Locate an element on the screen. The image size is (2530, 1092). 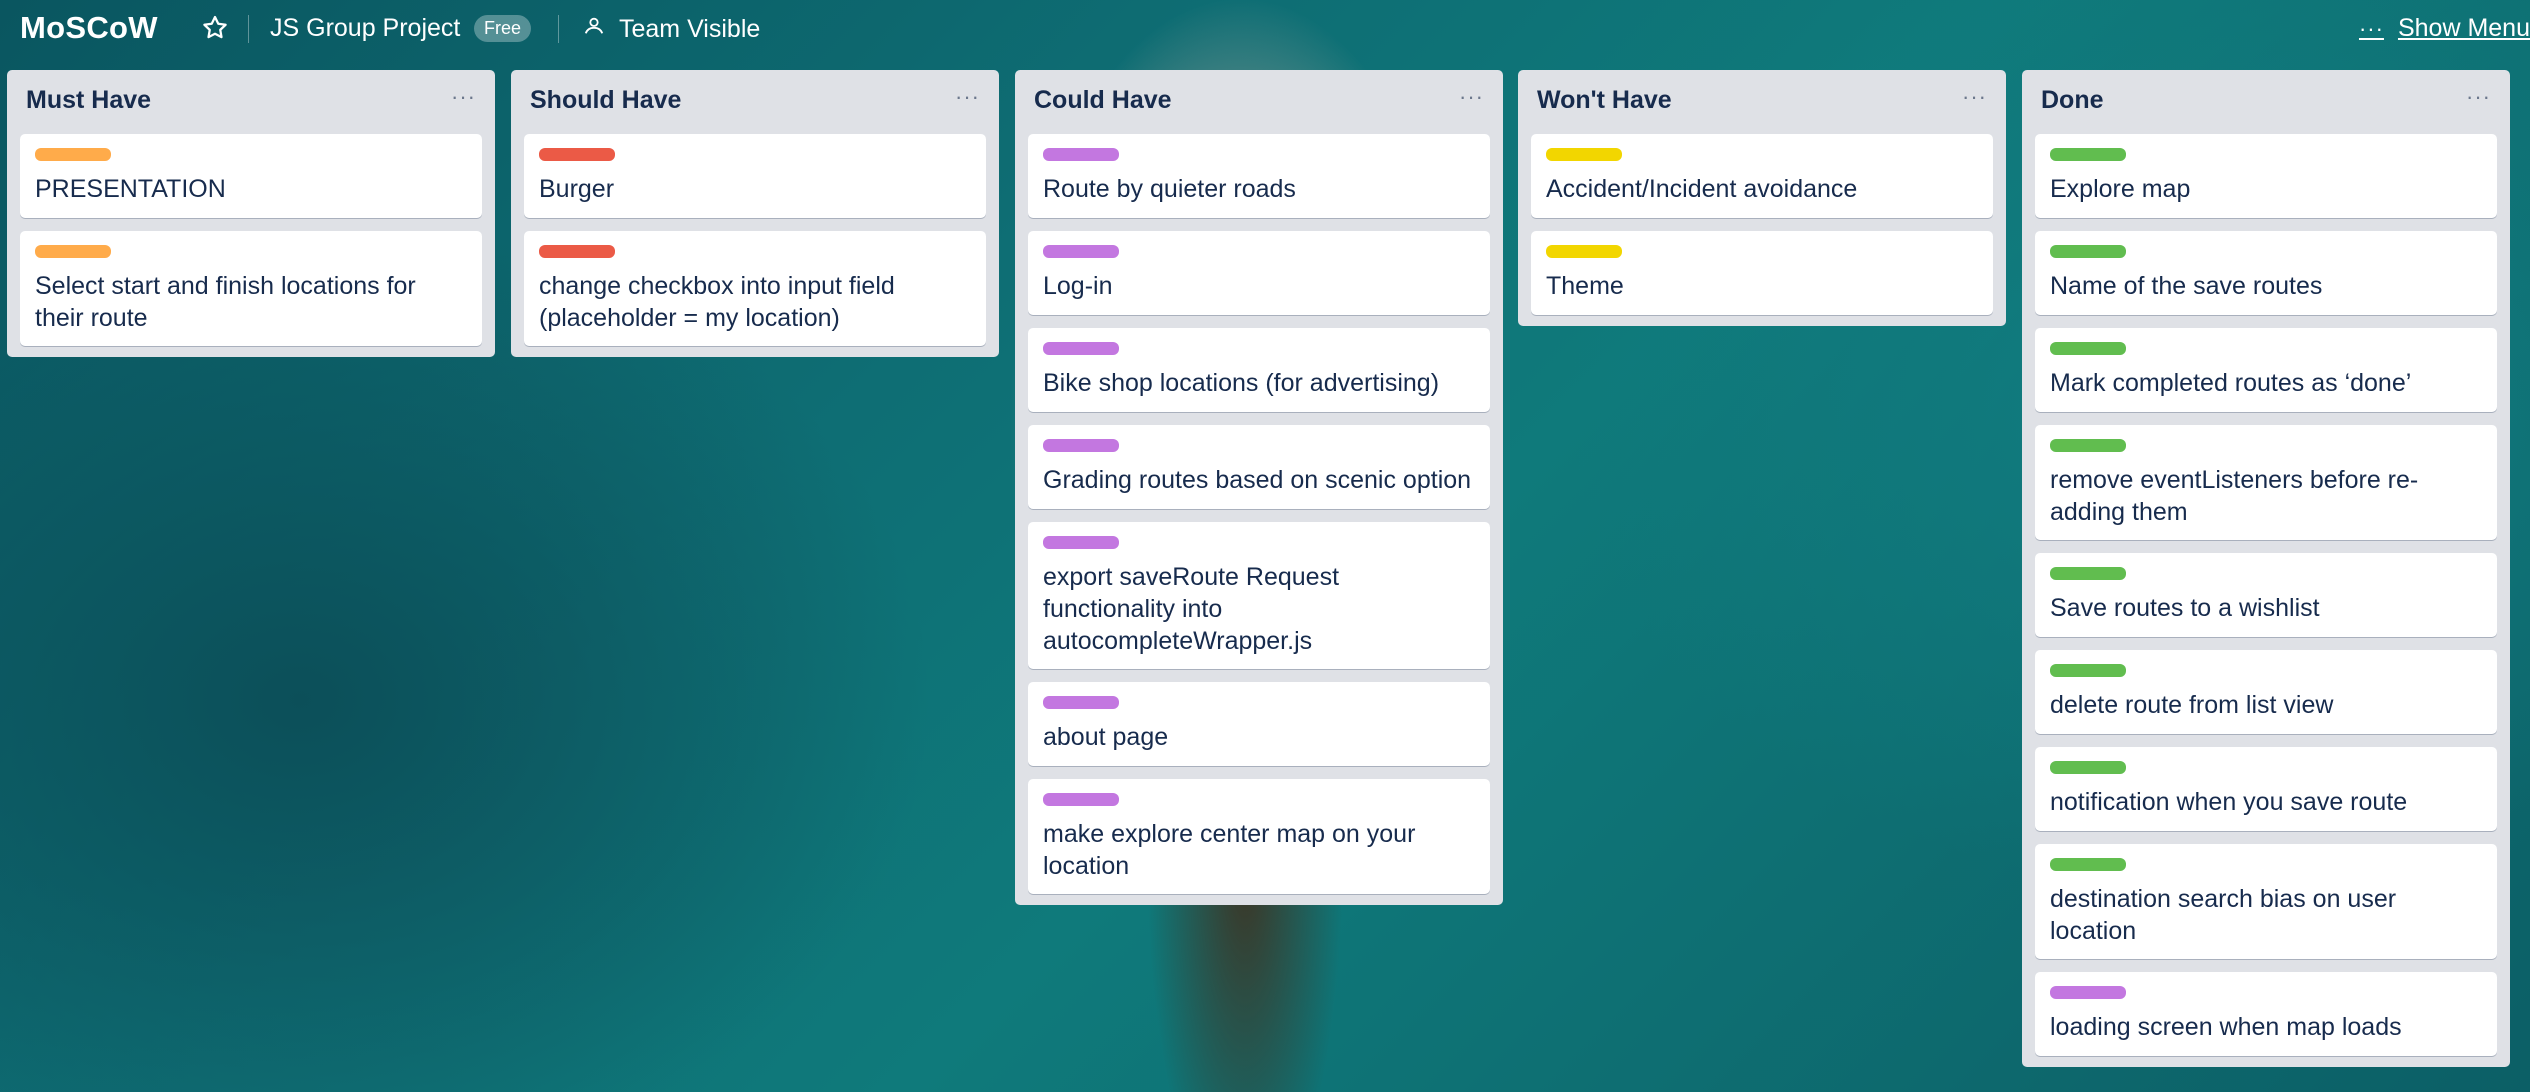
card-title: Log-in is located at coordinates (1078, 286).